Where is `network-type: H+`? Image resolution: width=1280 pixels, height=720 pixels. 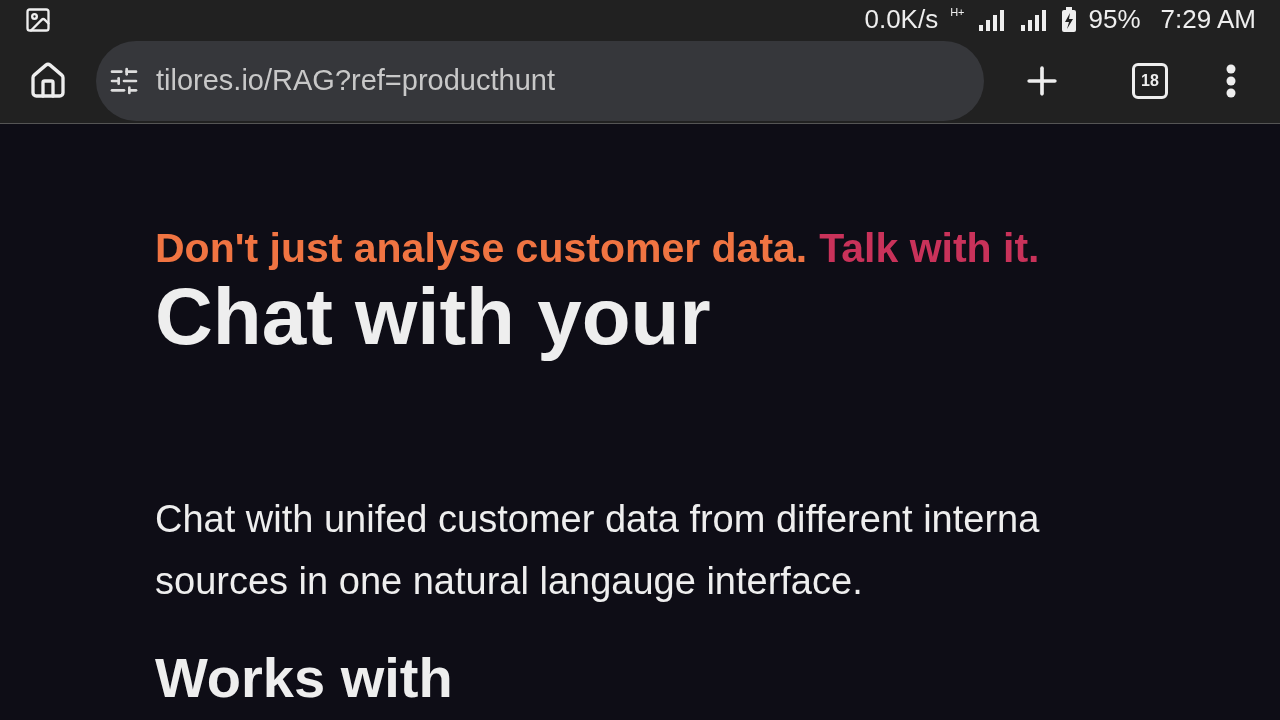 network-type: H+ is located at coordinates (957, 12).